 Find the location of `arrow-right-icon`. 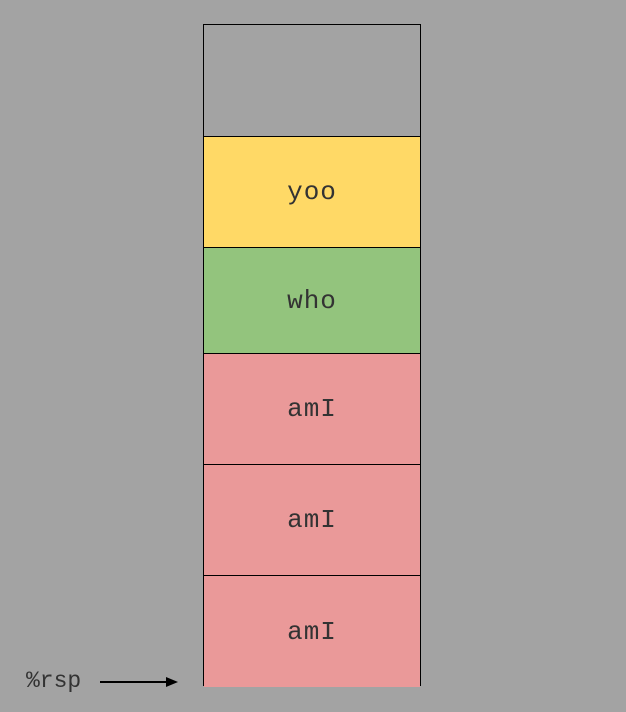

arrow-right-icon is located at coordinates (139, 682).